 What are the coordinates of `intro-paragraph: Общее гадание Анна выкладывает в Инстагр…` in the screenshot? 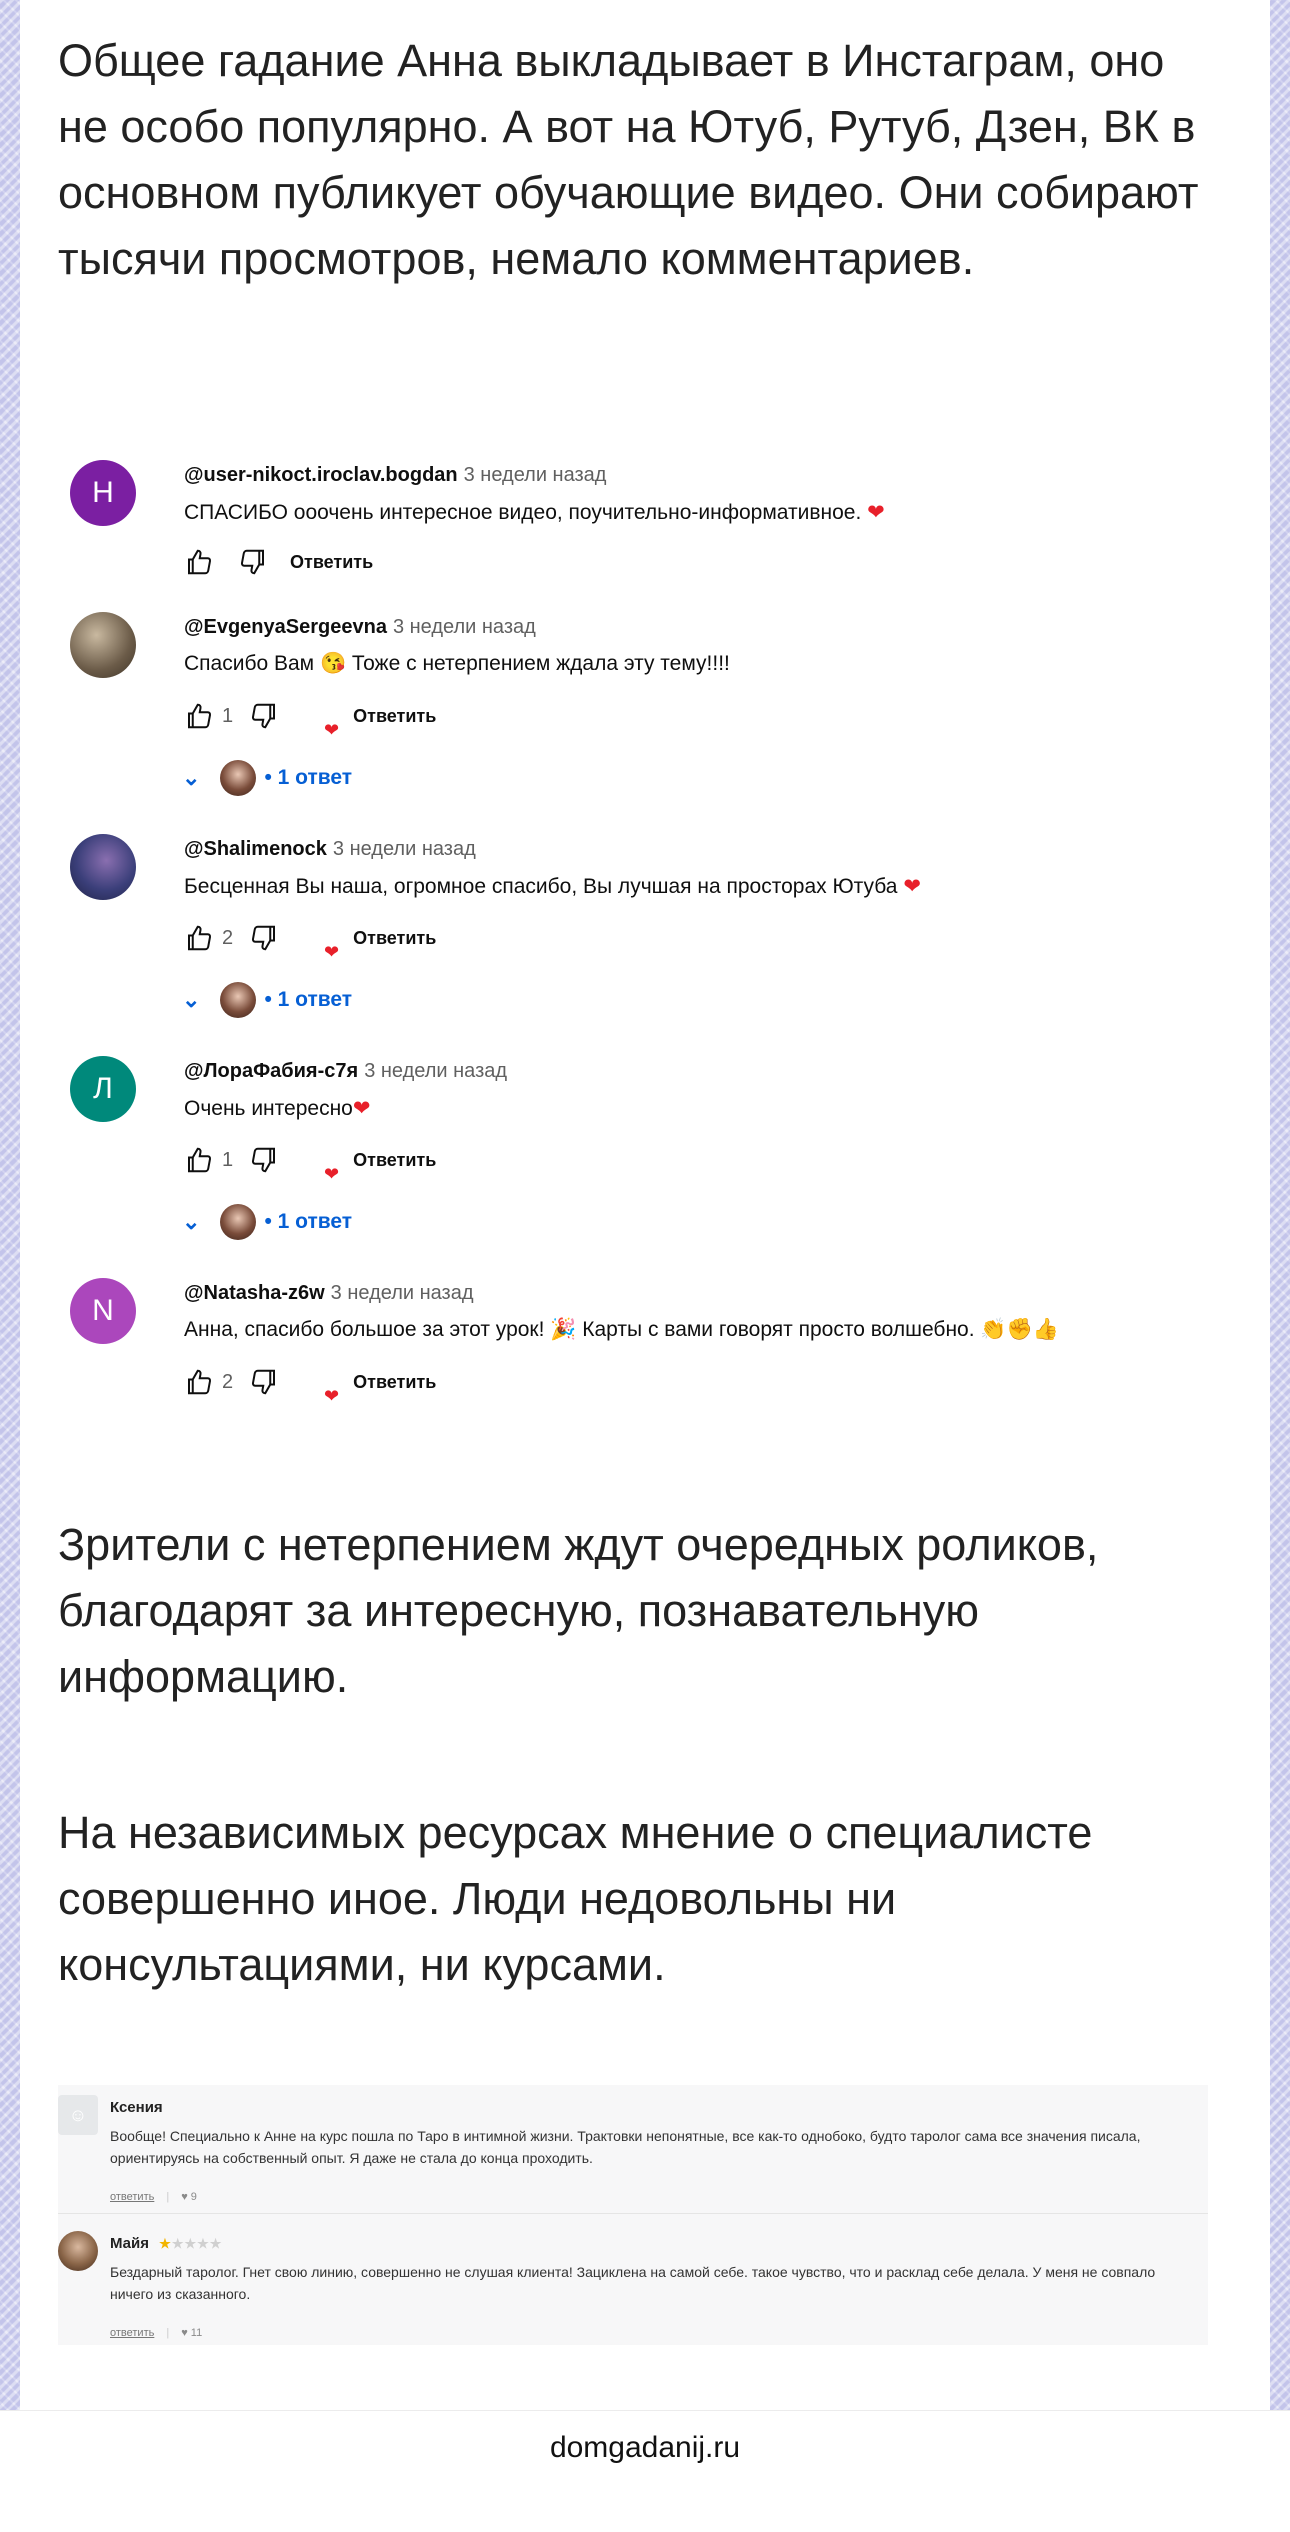 It's located at (628, 159).